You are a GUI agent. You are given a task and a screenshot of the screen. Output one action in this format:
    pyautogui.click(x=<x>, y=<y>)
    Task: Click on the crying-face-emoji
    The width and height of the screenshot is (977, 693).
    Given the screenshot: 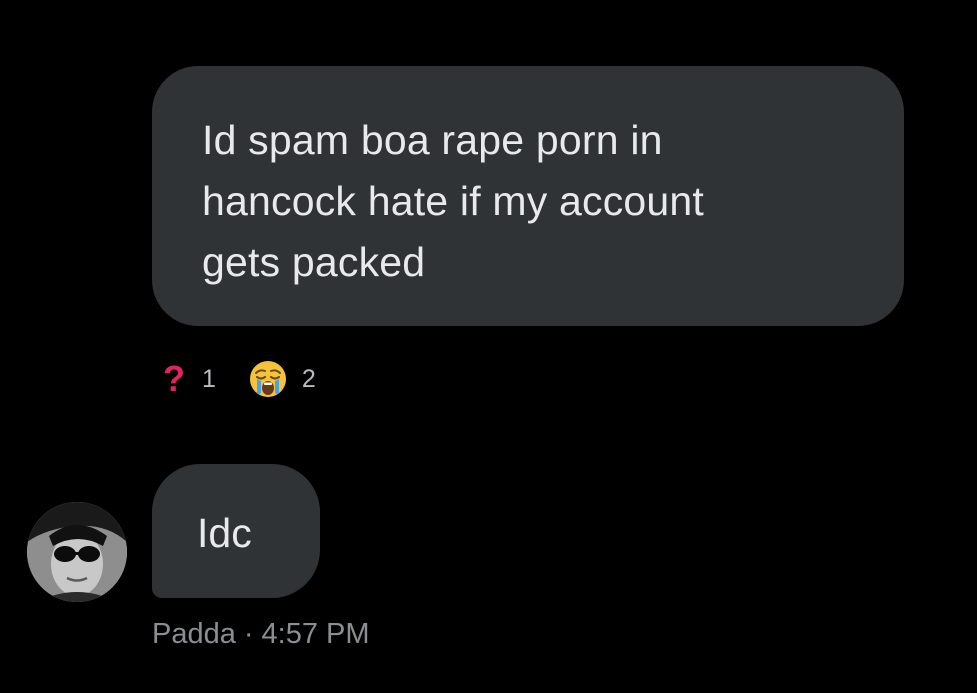 What is the action you would take?
    pyautogui.click(x=268, y=379)
    